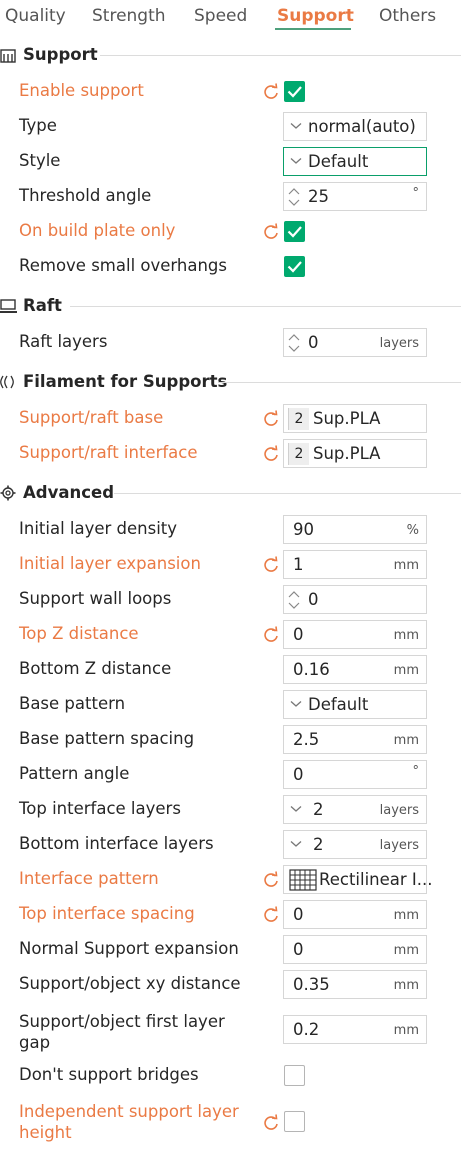  What do you see at coordinates (95, 668) in the screenshot?
I see `setting-label: Bottom Z distance` at bounding box center [95, 668].